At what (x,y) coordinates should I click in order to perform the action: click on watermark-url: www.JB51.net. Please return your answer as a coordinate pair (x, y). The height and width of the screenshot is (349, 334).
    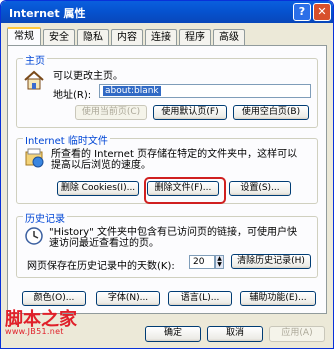
    Looking at the image, I should click on (34, 331).